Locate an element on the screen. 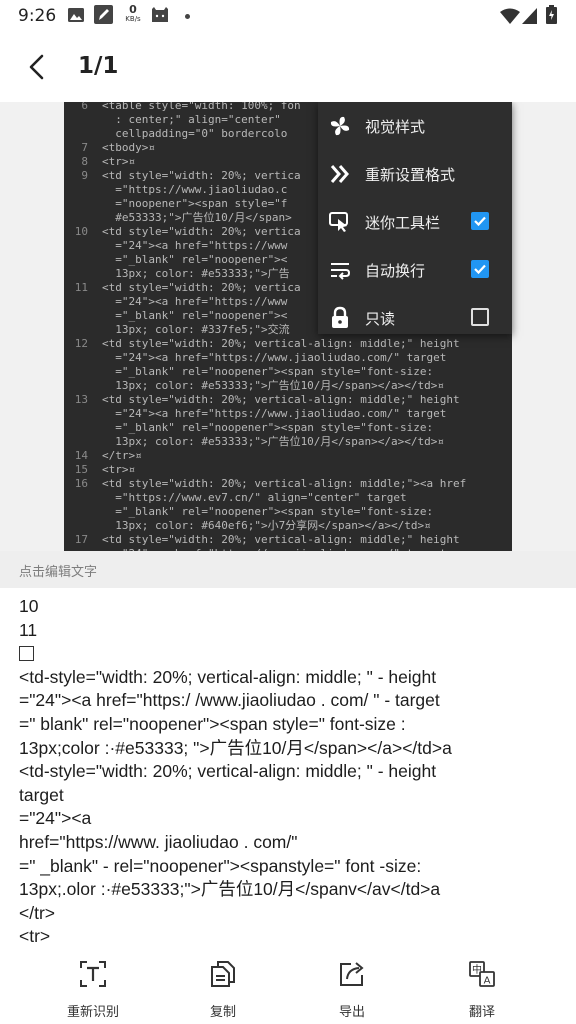 Image resolution: width=576 pixels, height=1024 pixels. menu-item-label: 重新设置格式 is located at coordinates (410, 175).